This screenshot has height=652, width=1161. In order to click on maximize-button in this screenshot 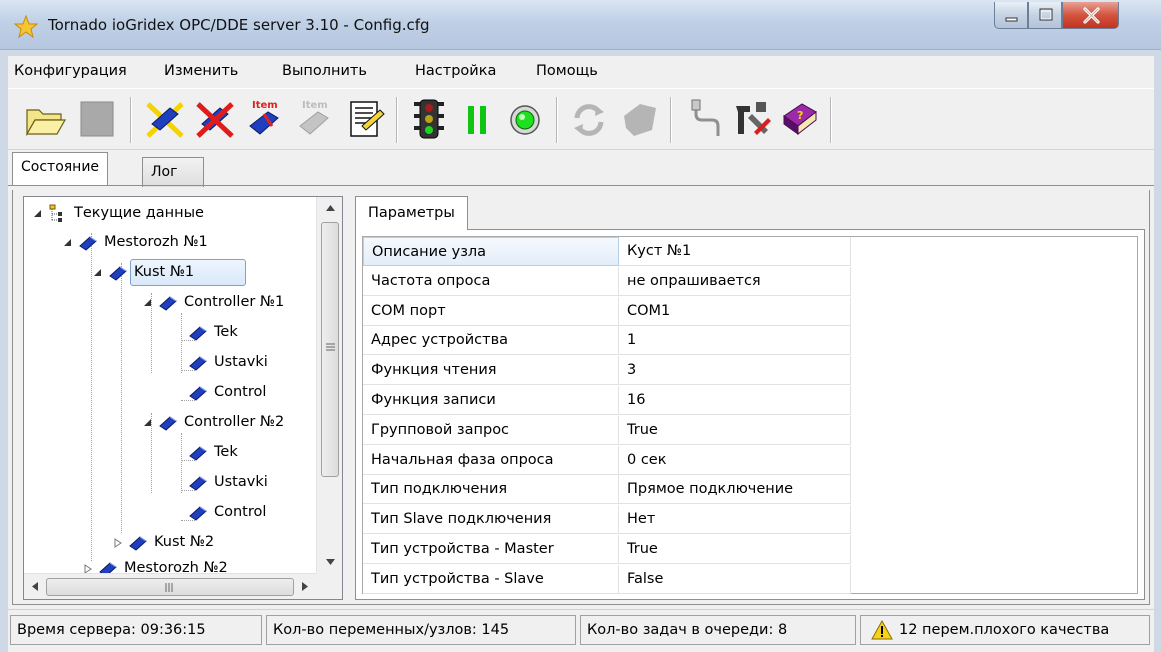, I will do `click(1045, 15)`.